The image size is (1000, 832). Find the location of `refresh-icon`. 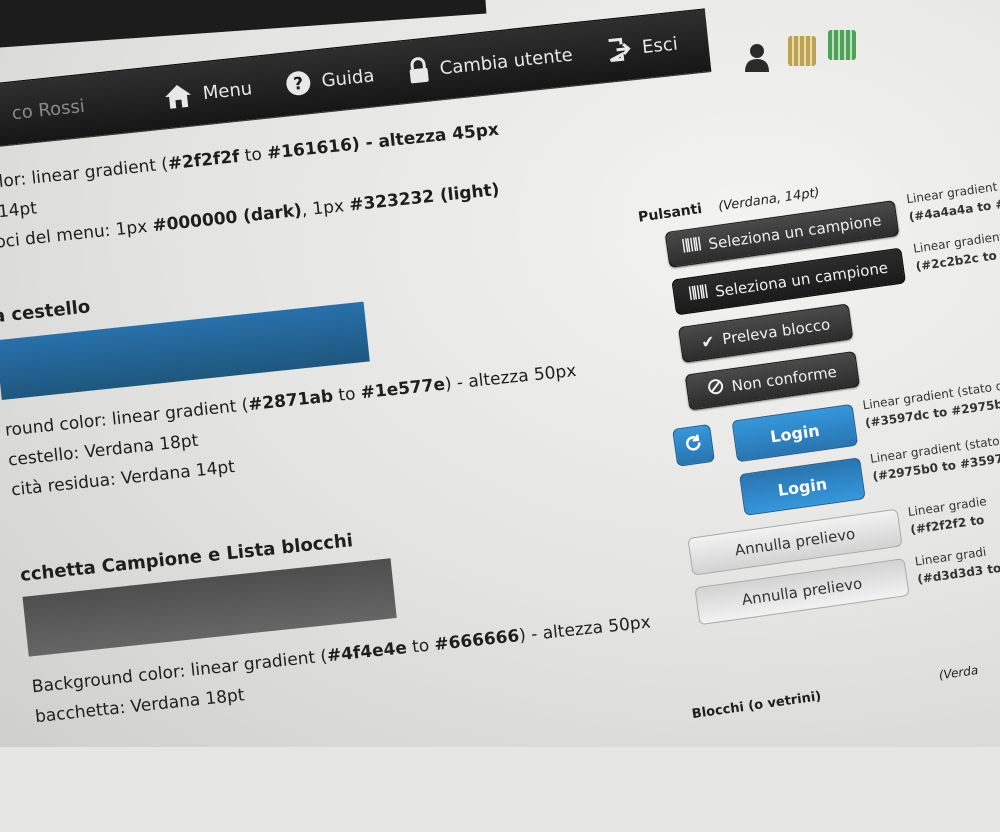

refresh-icon is located at coordinates (693, 445).